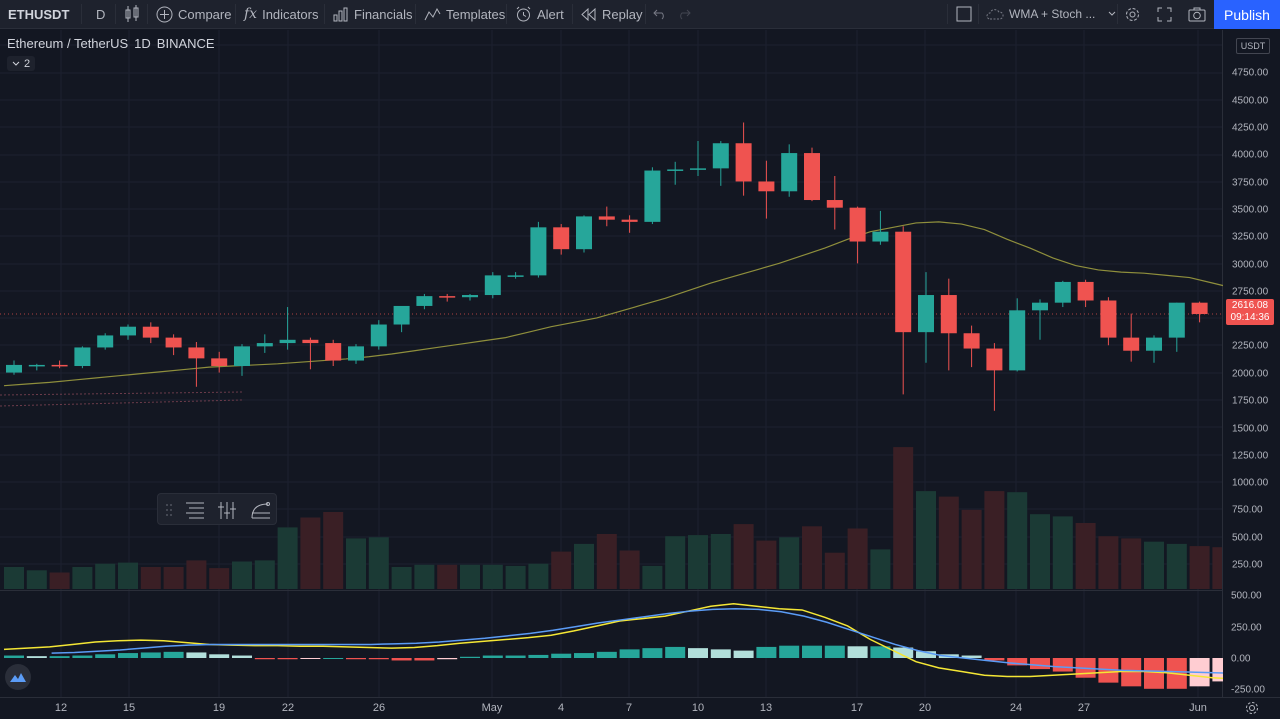  Describe the element at coordinates (1250, 73) in the screenshot. I see `price-axis-label: 4750.00` at that location.